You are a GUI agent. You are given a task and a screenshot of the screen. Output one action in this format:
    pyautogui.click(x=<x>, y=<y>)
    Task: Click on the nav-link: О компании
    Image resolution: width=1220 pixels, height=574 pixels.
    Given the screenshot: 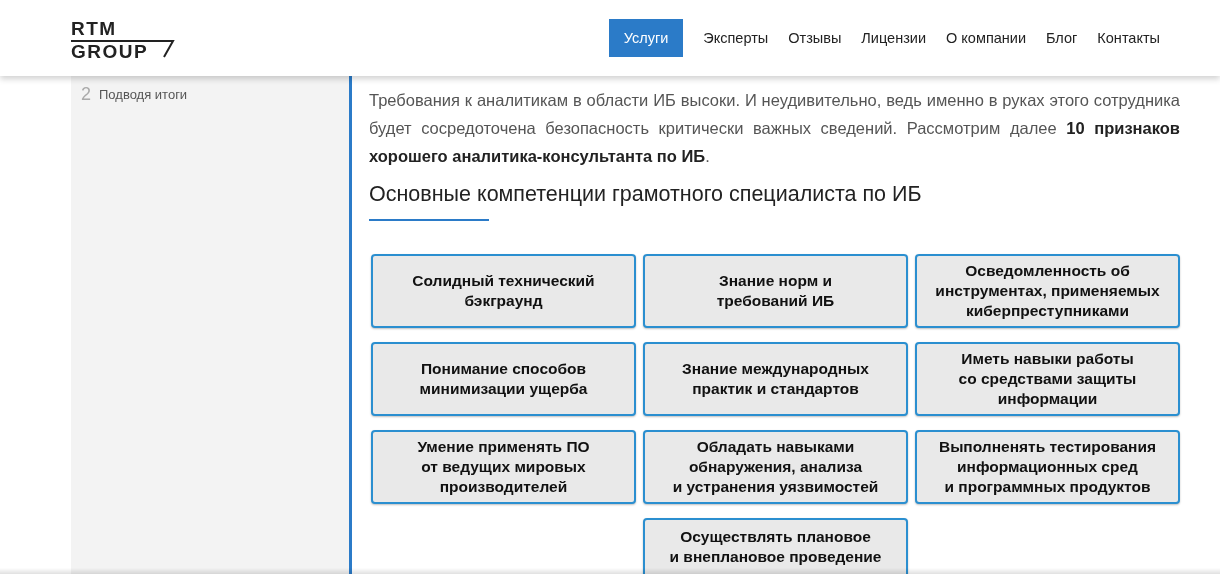 What is the action you would take?
    pyautogui.click(x=986, y=38)
    